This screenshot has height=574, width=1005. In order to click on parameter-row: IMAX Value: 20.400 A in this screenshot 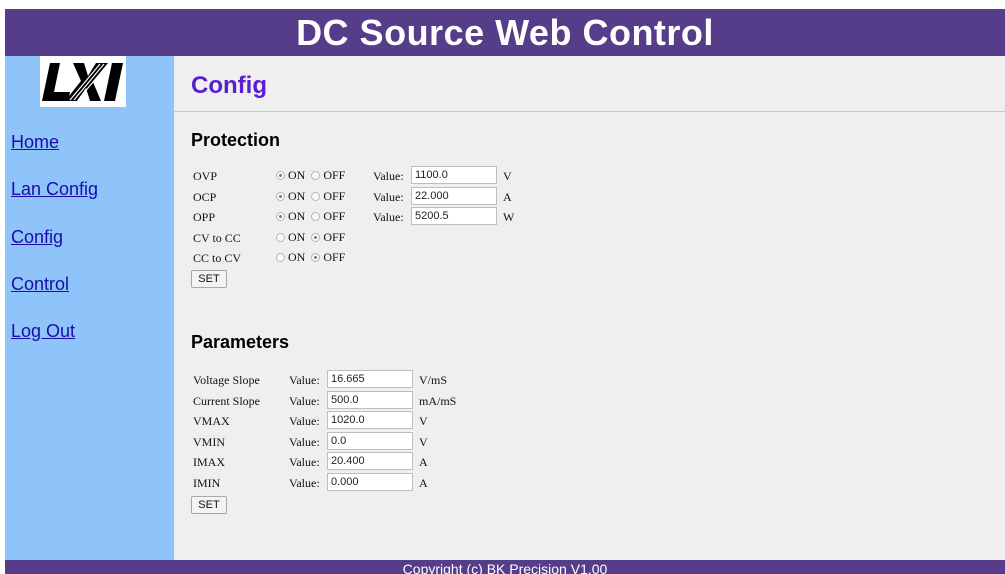, I will do `click(593, 462)`.